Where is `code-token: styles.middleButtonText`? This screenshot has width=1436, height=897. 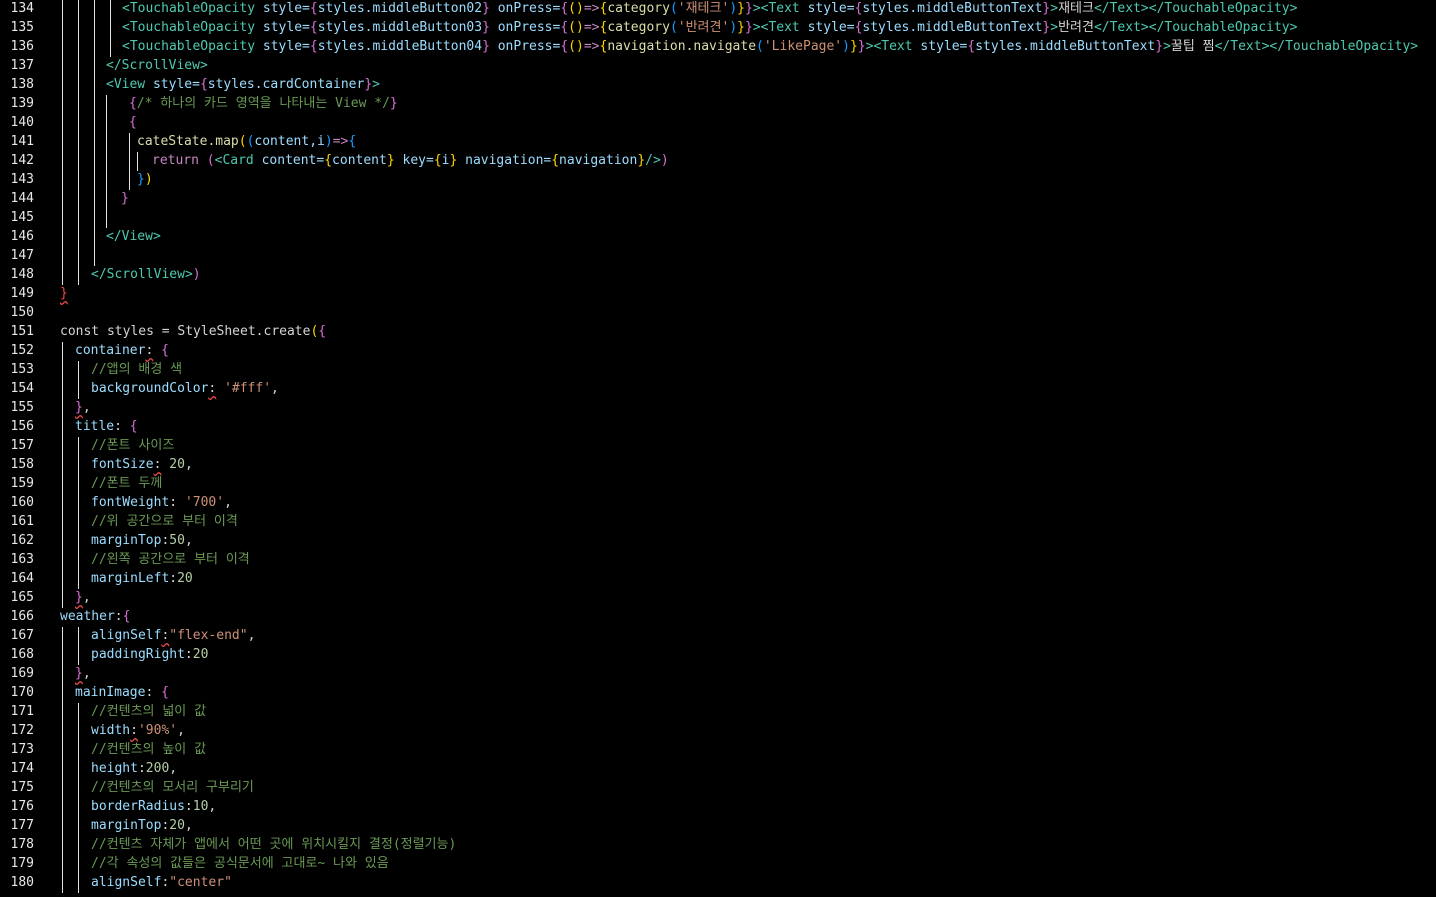 code-token: styles.middleButtonText is located at coordinates (1065, 46).